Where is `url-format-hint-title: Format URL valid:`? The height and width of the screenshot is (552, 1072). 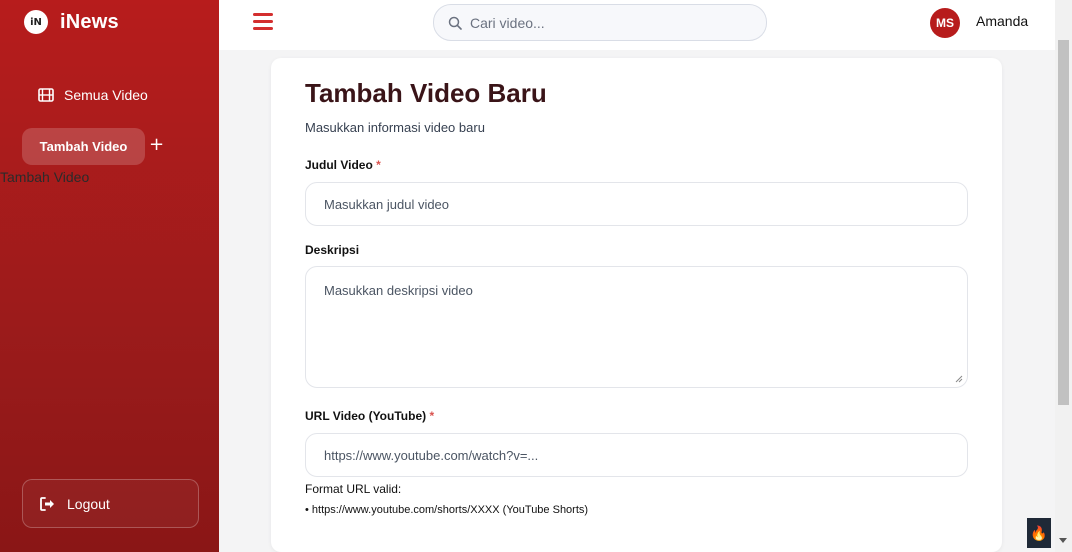
url-format-hint-title: Format URL valid: is located at coordinates (353, 489).